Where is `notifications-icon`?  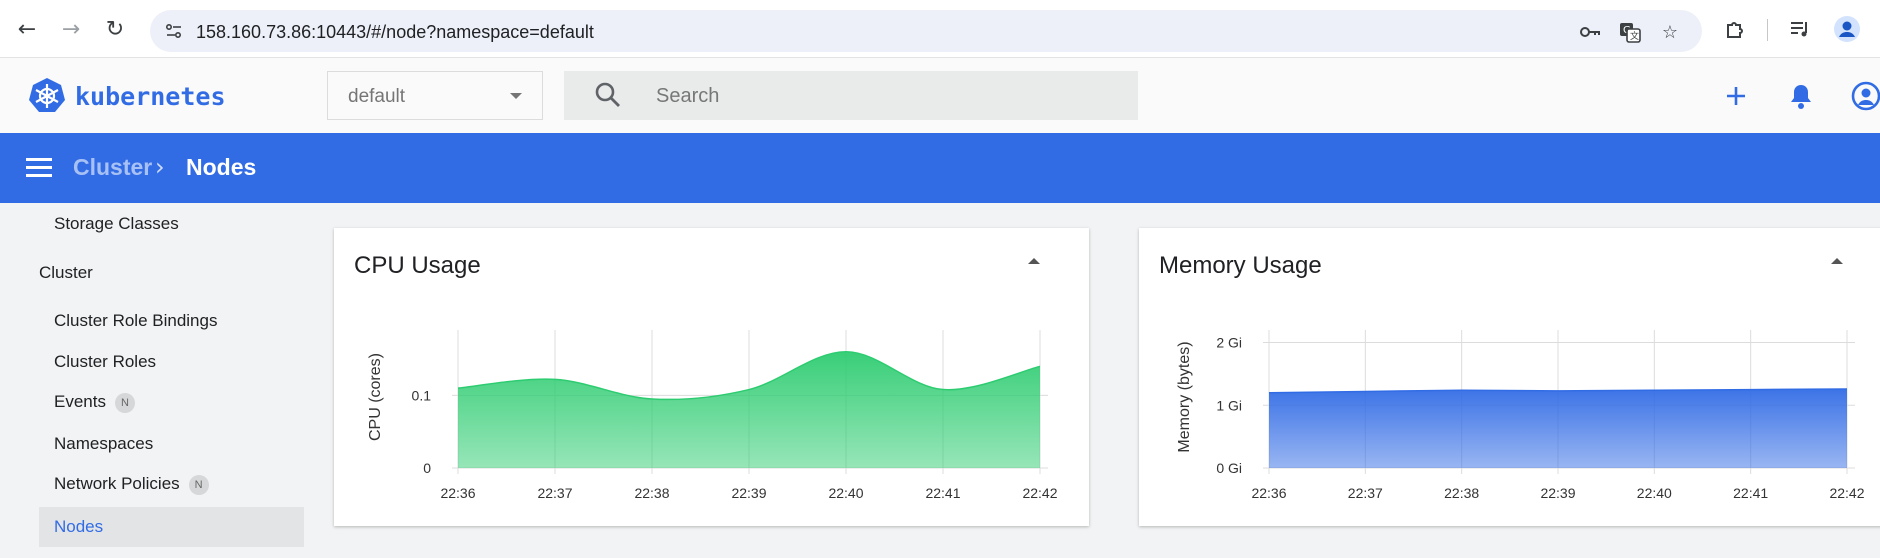
notifications-icon is located at coordinates (1801, 96).